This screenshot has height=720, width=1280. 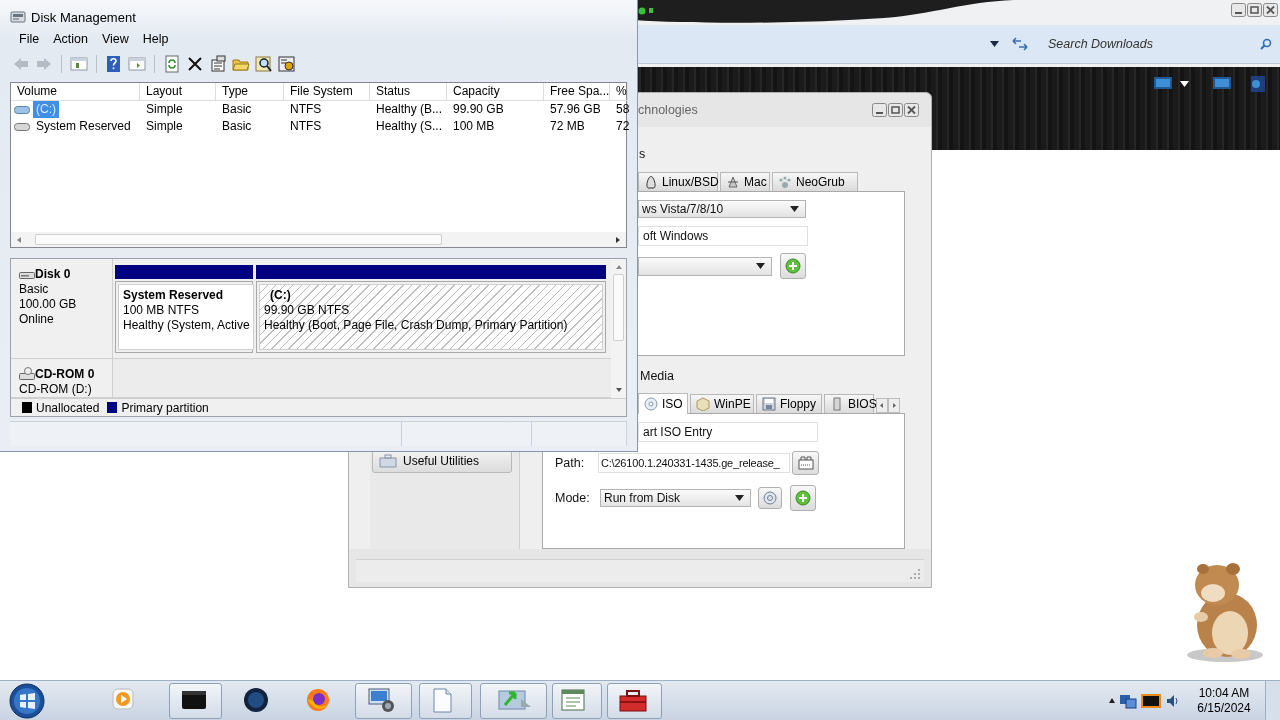 I want to click on properties-icon, so click(x=218, y=64).